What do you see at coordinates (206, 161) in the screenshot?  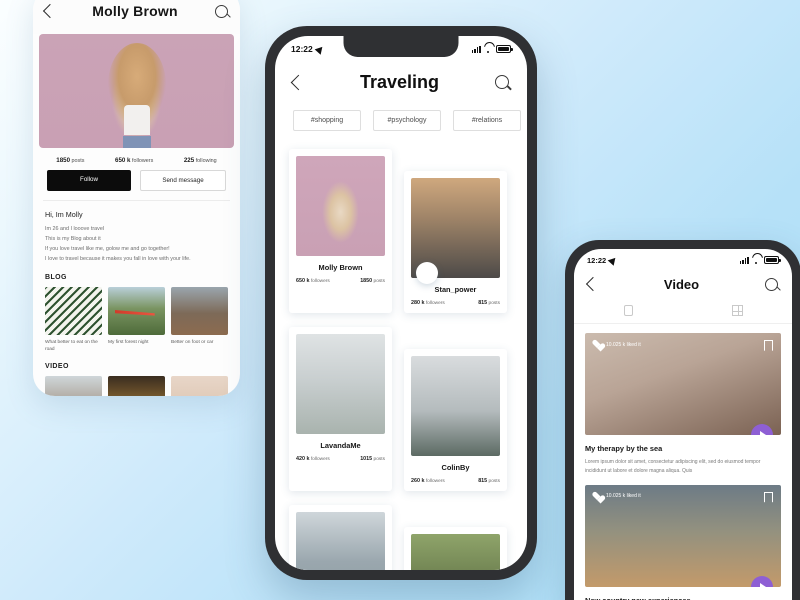 I see `stat-following-label: following` at bounding box center [206, 161].